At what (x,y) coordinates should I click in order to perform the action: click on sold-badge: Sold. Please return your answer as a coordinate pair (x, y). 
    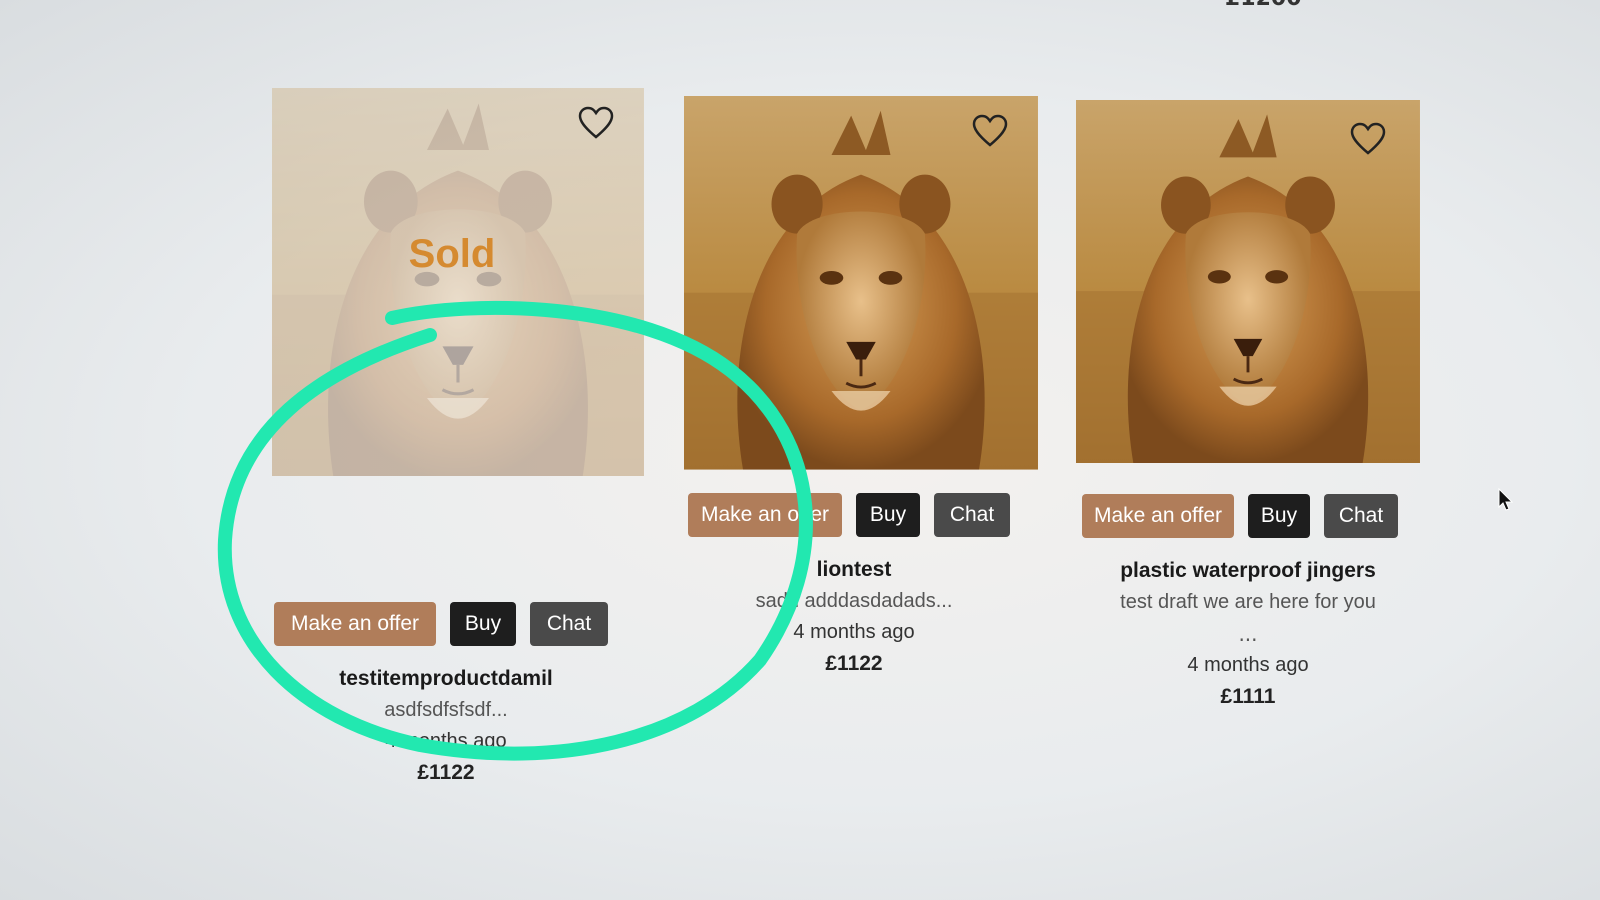
    Looking at the image, I should click on (452, 254).